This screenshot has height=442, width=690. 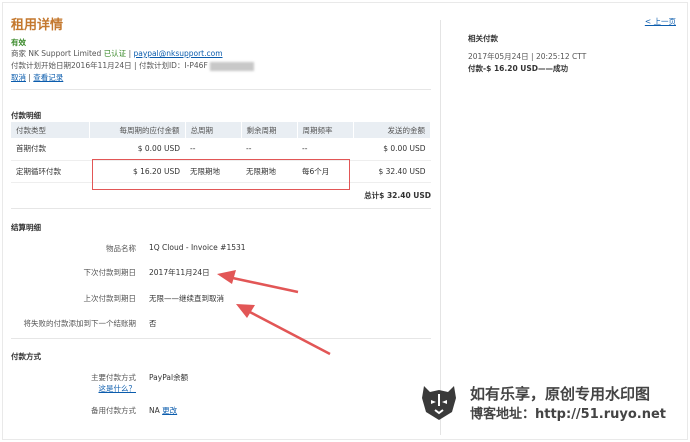 What do you see at coordinates (269, 130) in the screenshot?
I see `col-header: 剩余周期` at bounding box center [269, 130].